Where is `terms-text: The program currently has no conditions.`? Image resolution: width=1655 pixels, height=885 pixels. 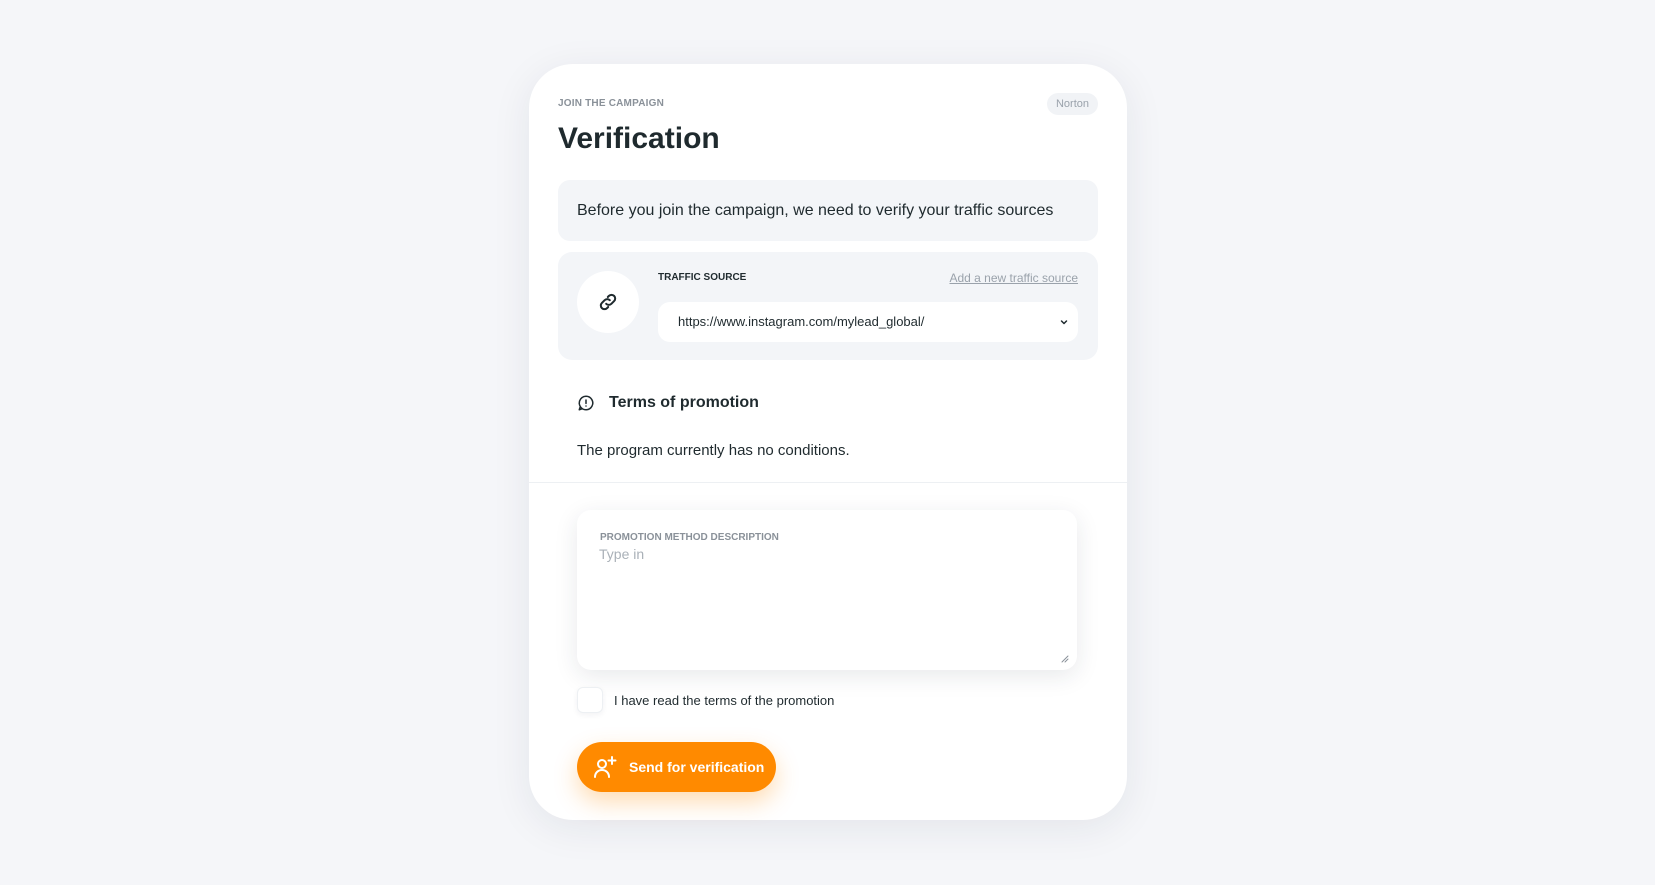 terms-text: The program currently has no conditions. is located at coordinates (713, 450).